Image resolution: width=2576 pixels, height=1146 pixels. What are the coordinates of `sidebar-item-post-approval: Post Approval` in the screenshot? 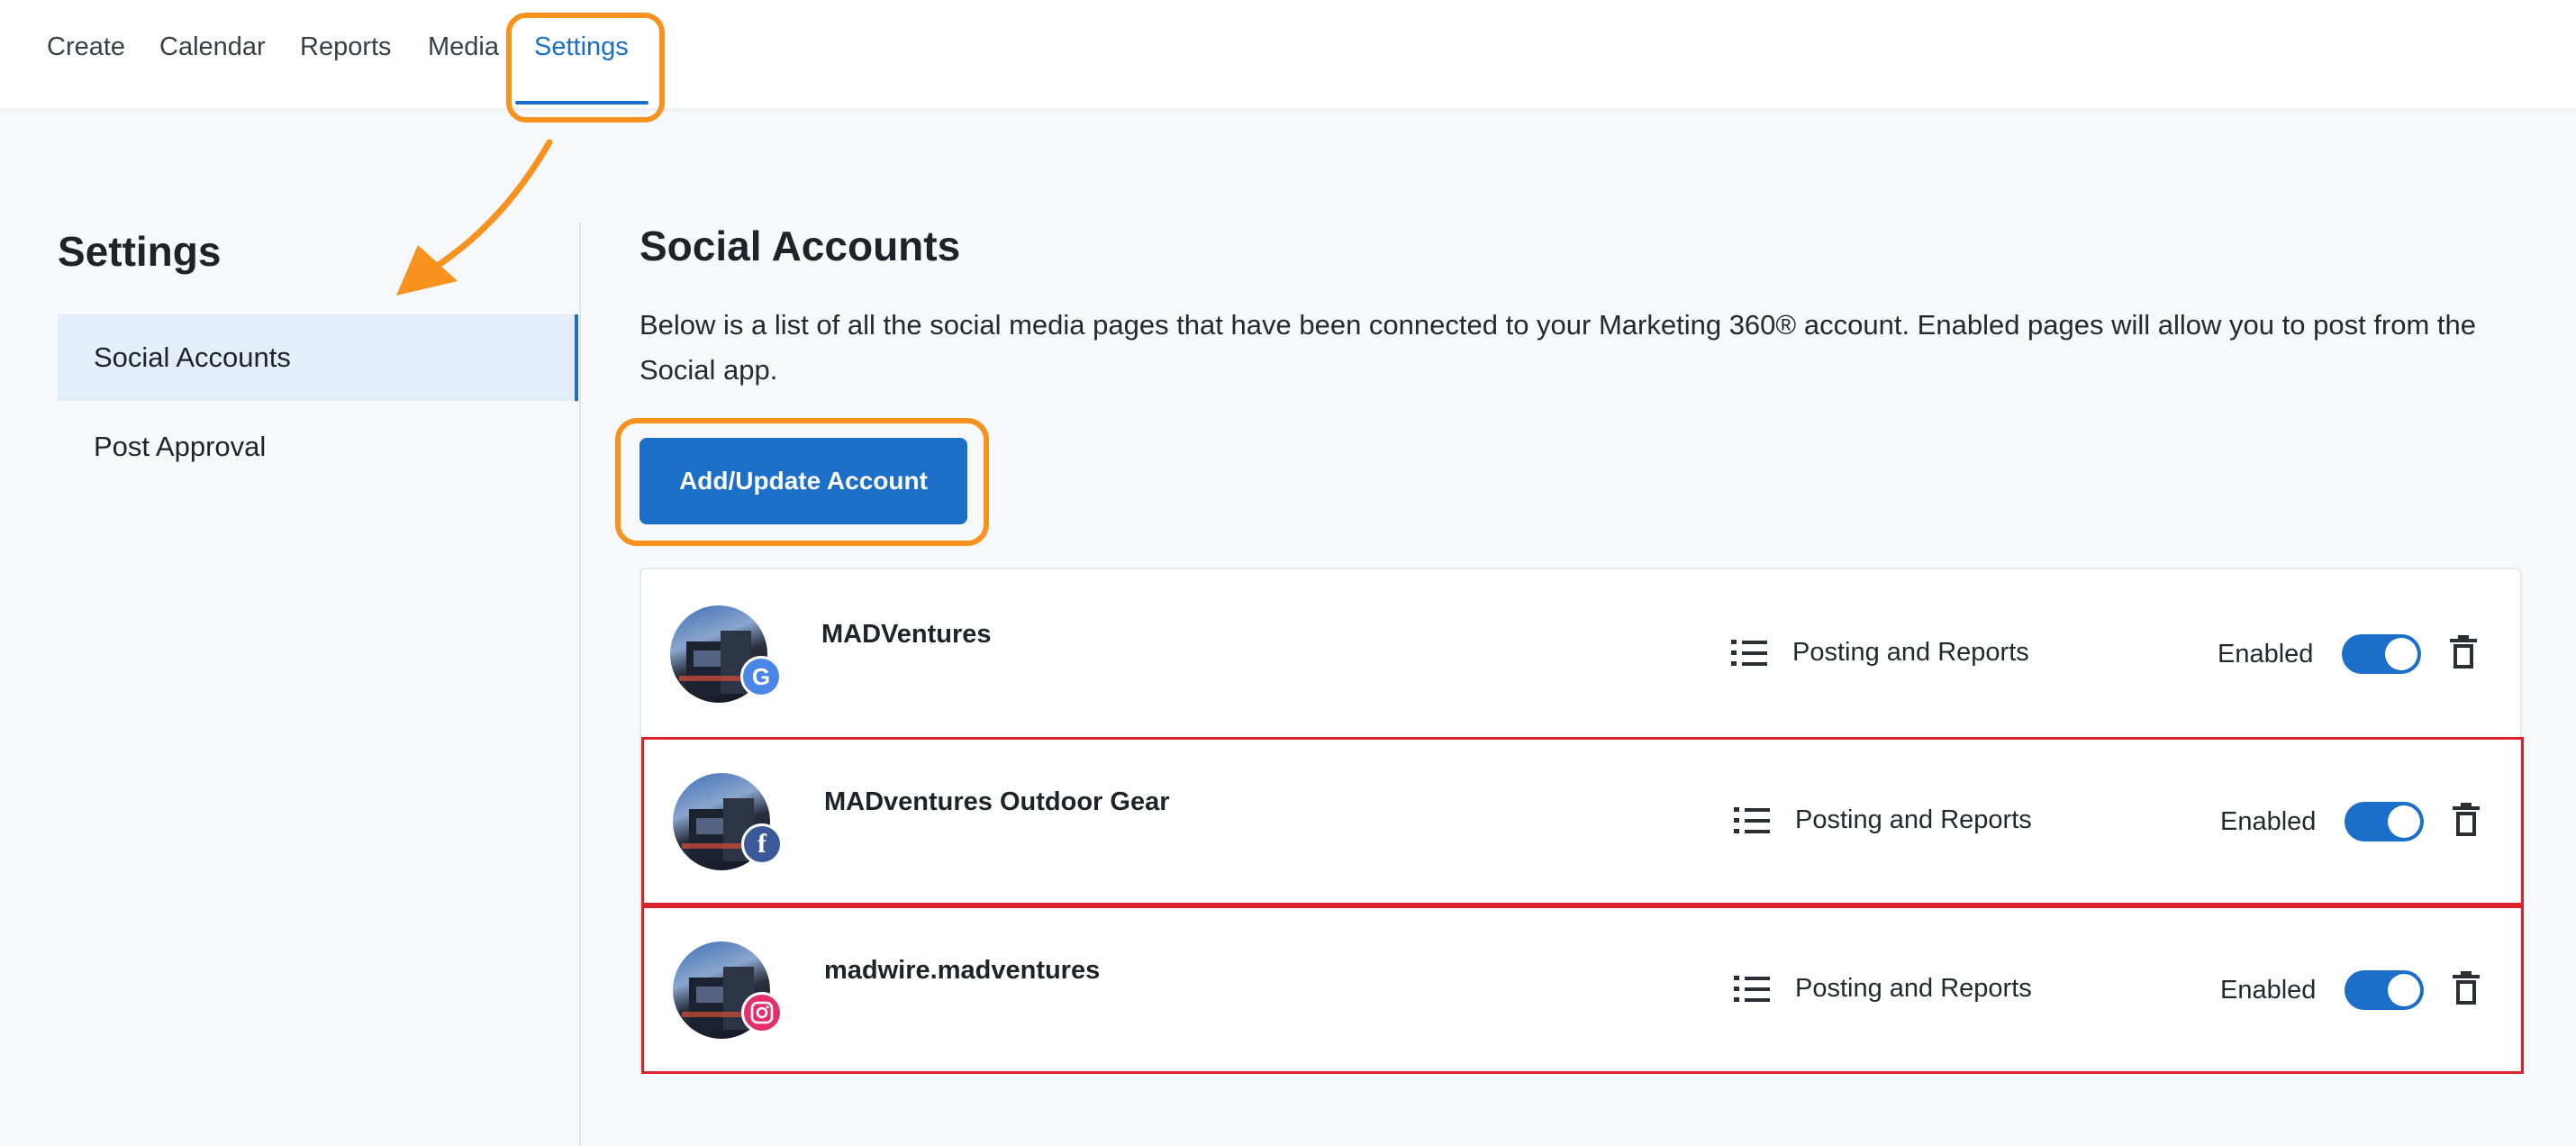 It's located at (318, 447).